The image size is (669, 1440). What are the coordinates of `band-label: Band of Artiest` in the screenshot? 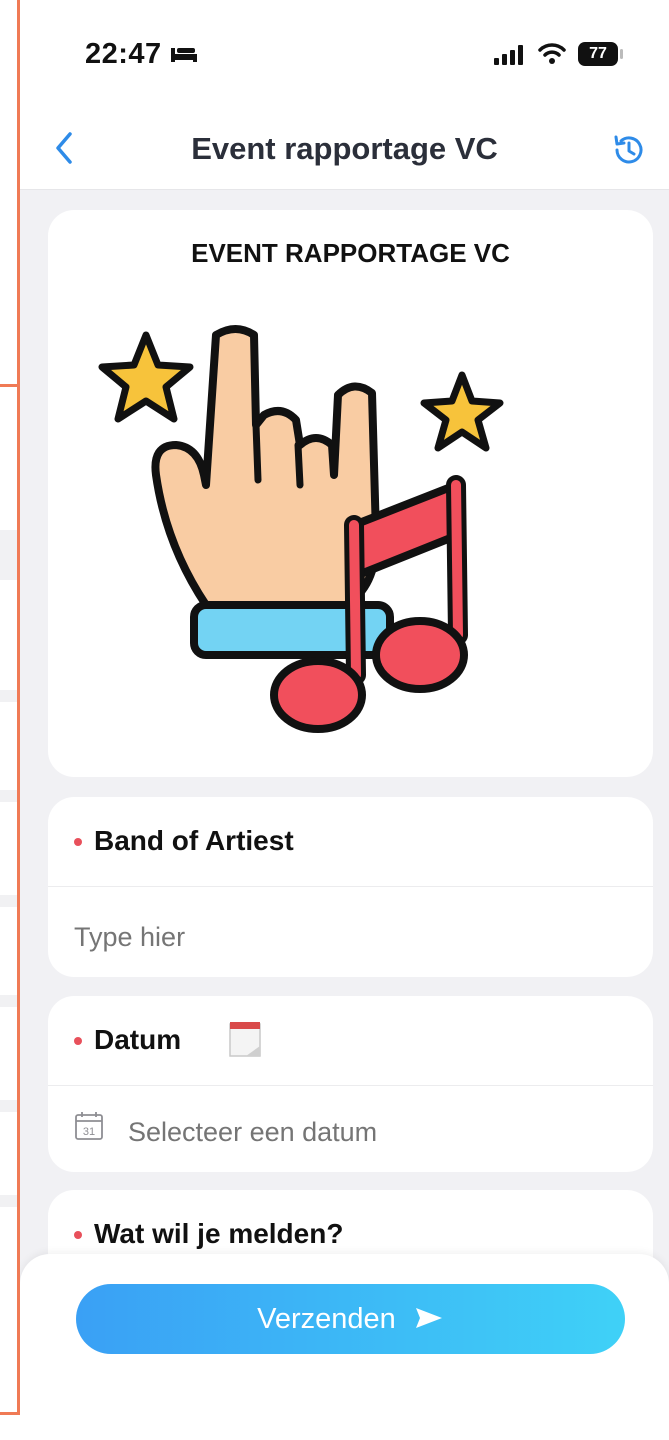 It's located at (194, 840).